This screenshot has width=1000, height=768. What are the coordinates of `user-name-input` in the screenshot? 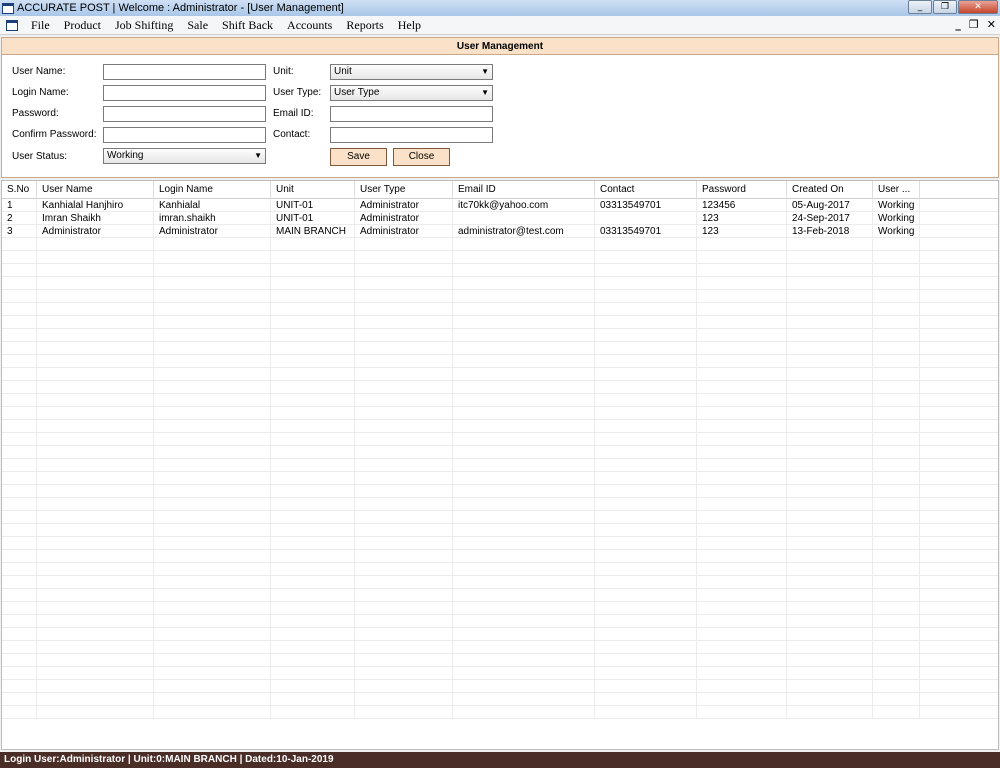 It's located at (184, 72).